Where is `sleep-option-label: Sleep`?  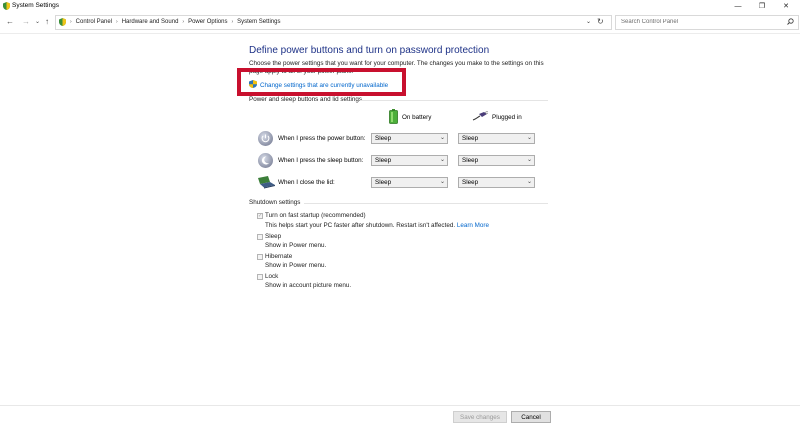
sleep-option-label: Sleep is located at coordinates (273, 236).